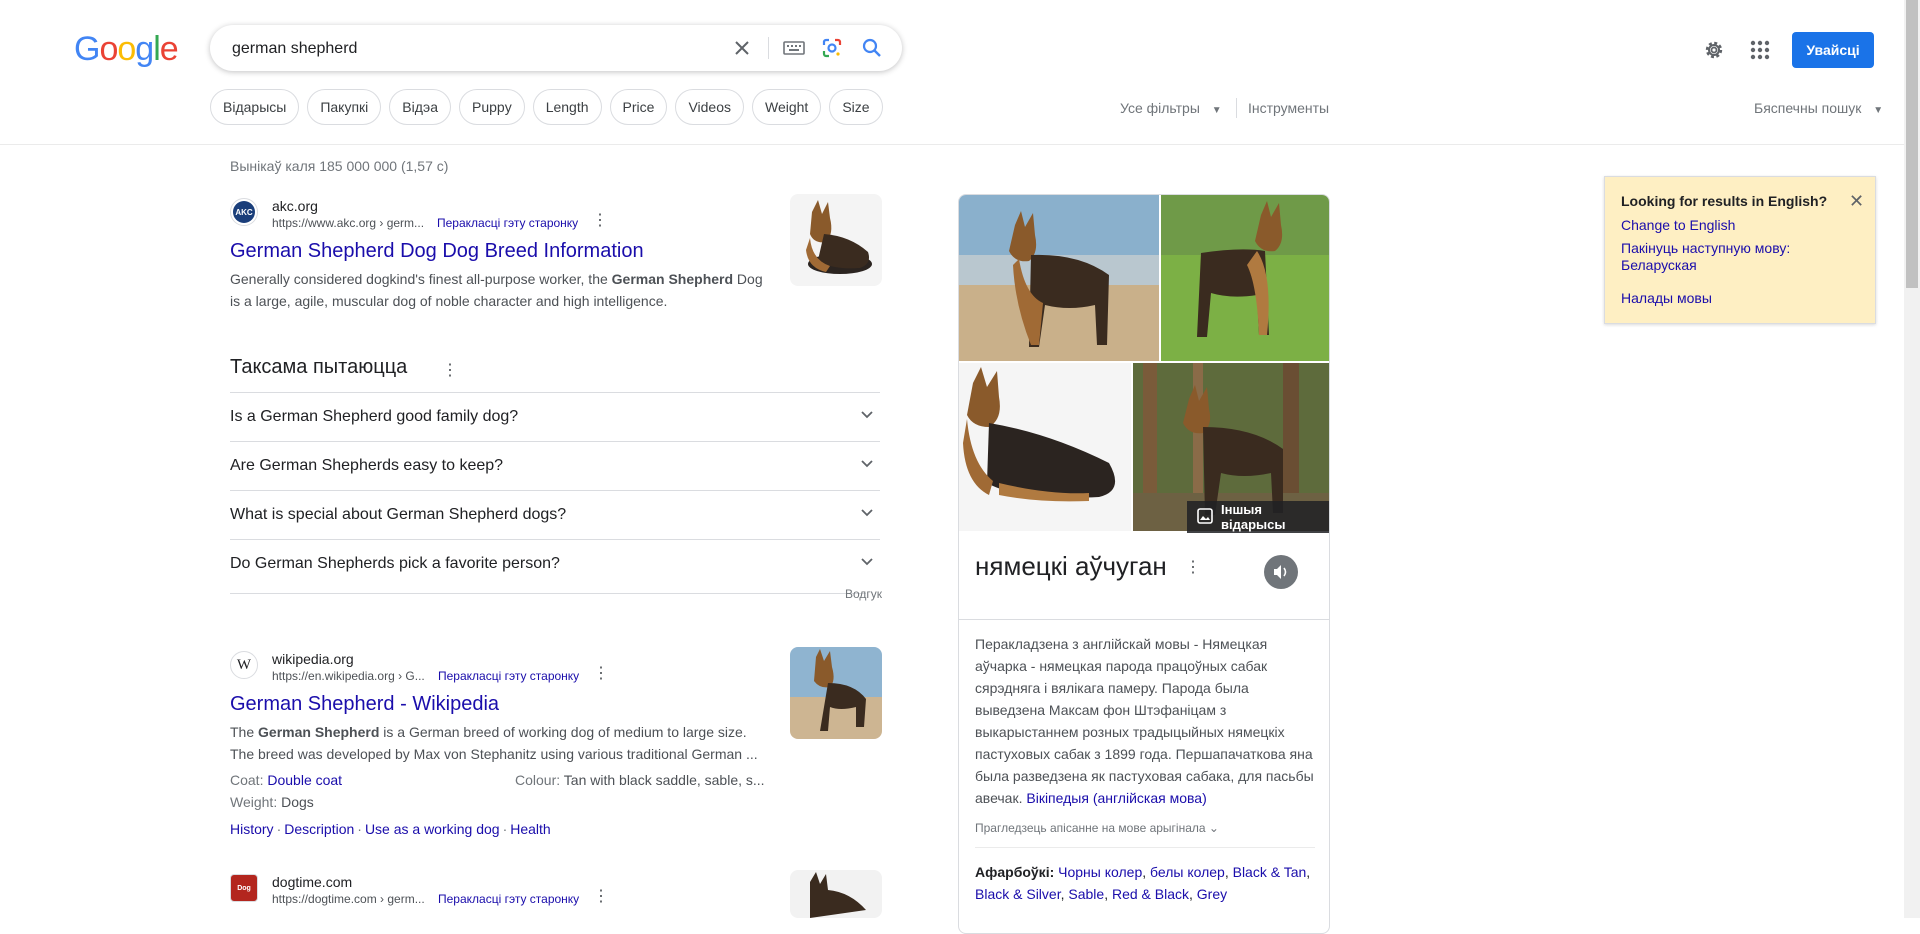  What do you see at coordinates (1116, 798) in the screenshot?
I see `wikipedia-source-link: Вікіпедыя (англійская мова)` at bounding box center [1116, 798].